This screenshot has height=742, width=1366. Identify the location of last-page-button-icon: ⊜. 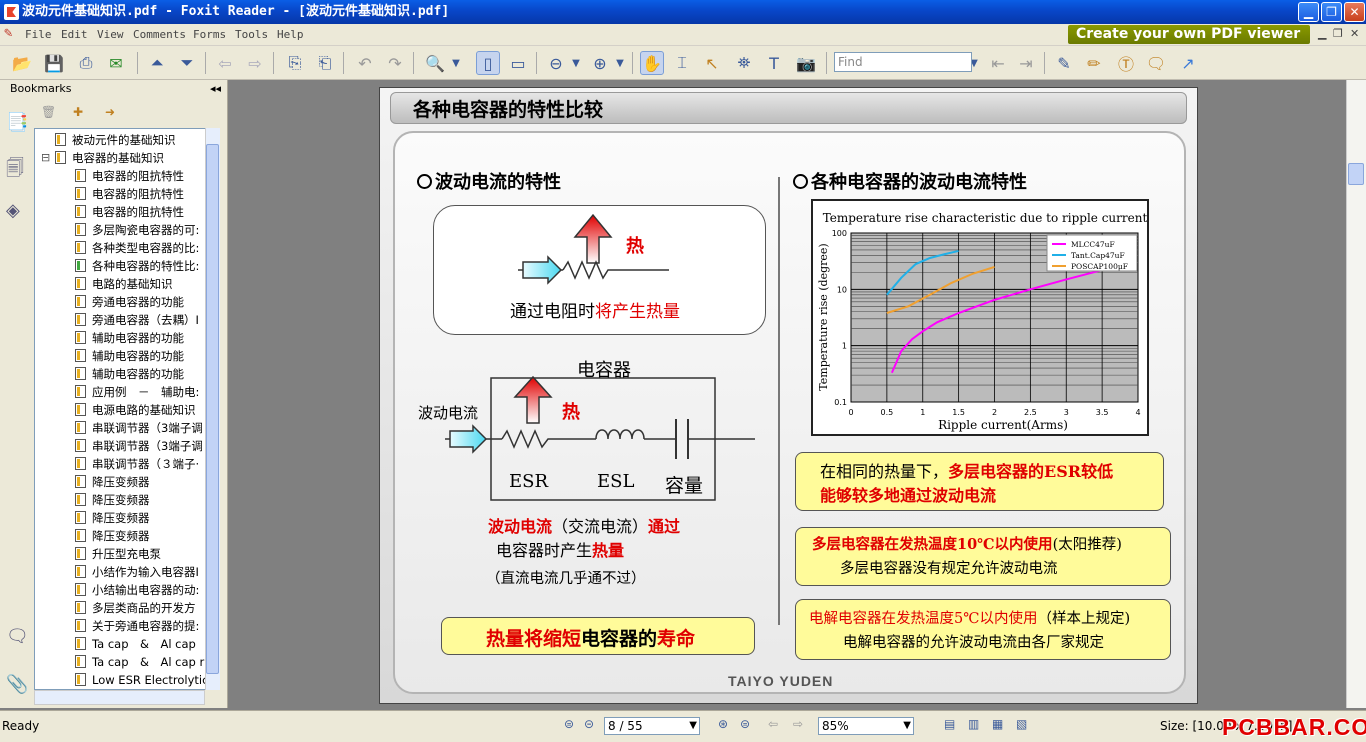
(745, 724).